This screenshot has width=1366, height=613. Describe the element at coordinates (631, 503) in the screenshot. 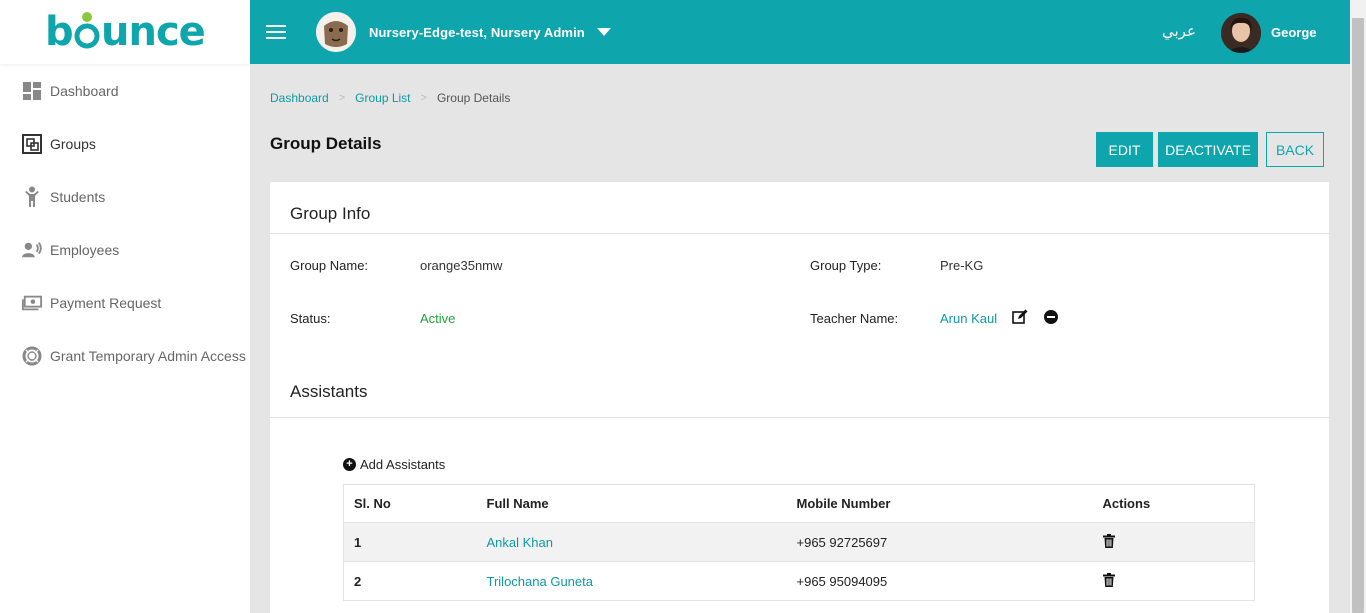

I see `column-header-full-name: Full Name` at that location.